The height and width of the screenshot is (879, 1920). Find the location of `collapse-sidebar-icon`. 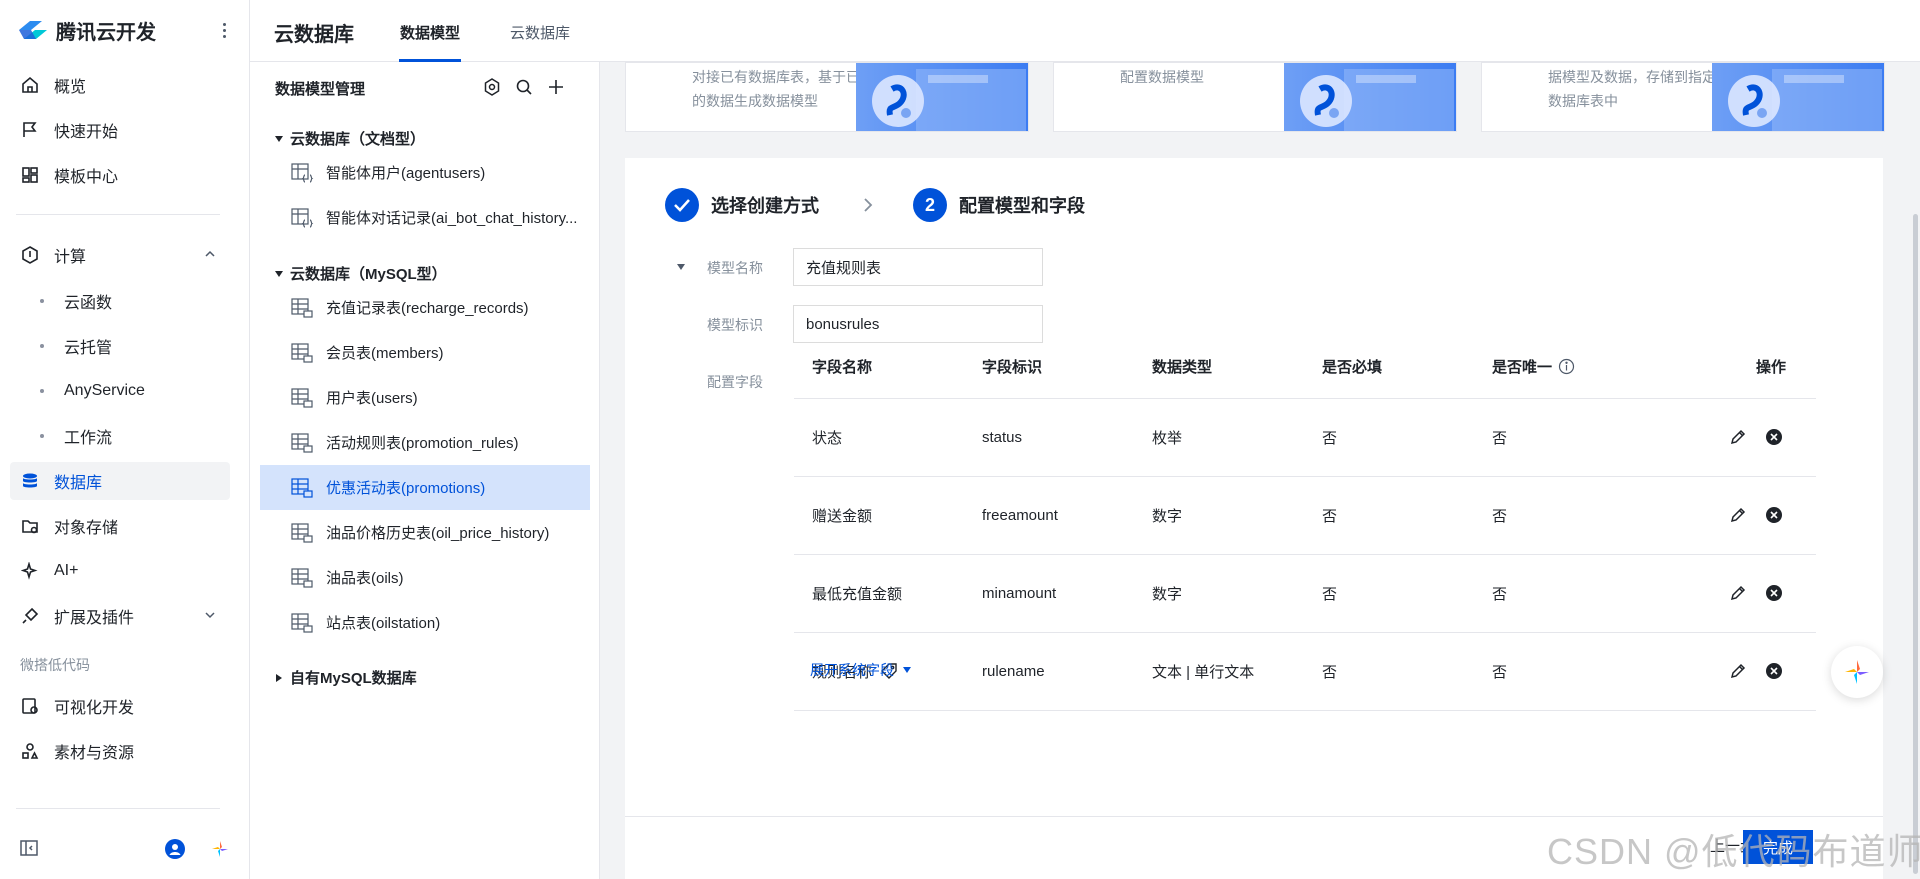

collapse-sidebar-icon is located at coordinates (29, 848).